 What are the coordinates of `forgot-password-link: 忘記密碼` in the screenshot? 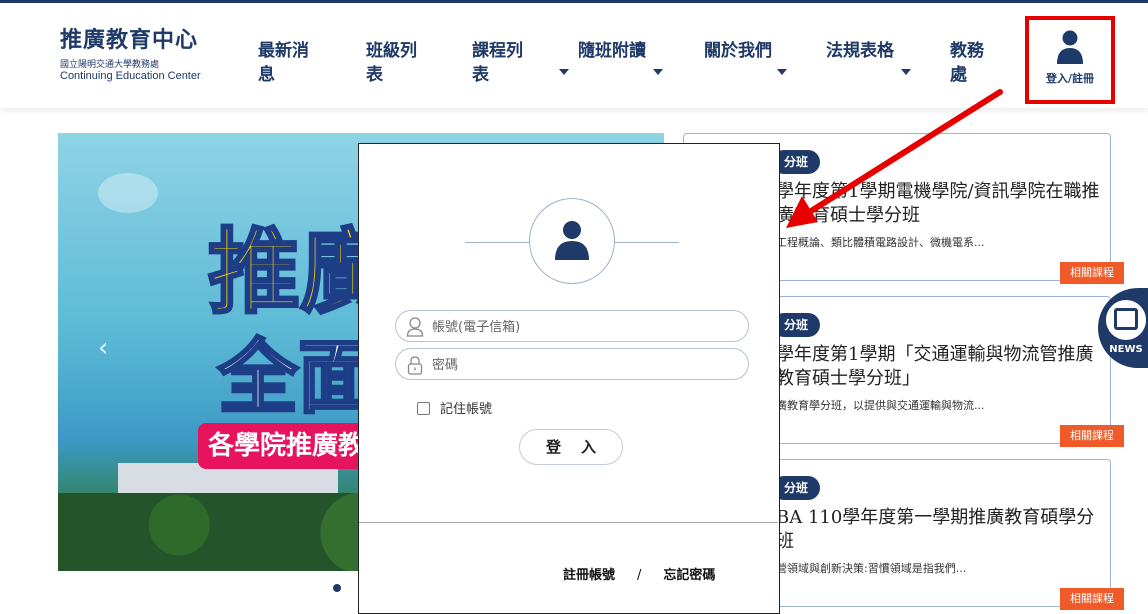 It's located at (689, 575).